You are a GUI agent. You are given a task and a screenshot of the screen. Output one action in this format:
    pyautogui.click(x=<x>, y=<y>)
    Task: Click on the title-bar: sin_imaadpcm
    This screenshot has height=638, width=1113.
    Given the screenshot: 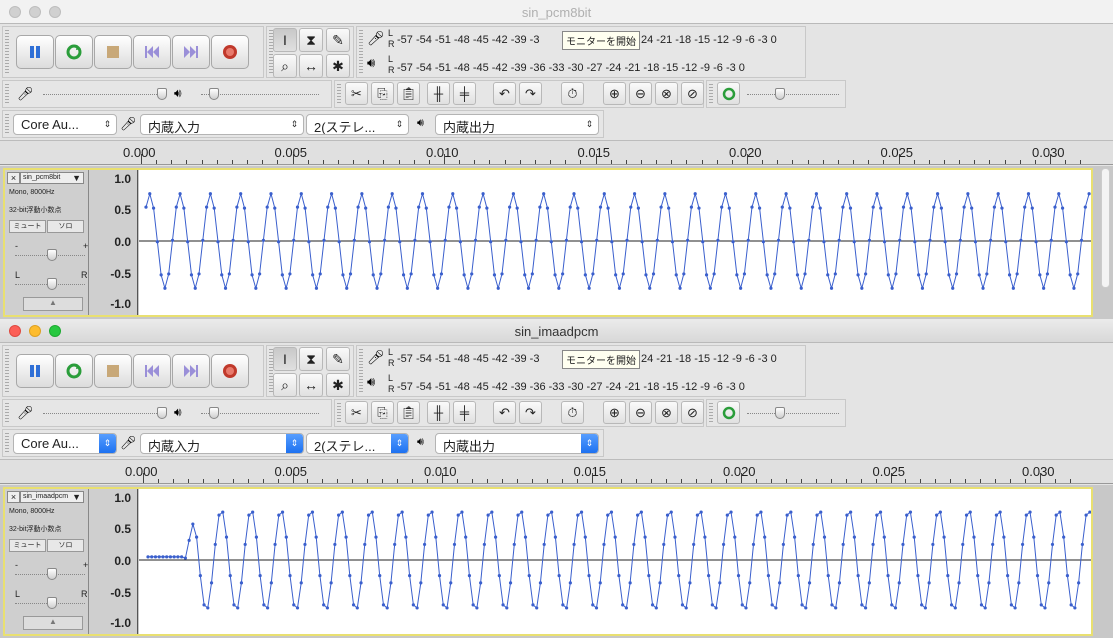 What is the action you would take?
    pyautogui.click(x=556, y=331)
    